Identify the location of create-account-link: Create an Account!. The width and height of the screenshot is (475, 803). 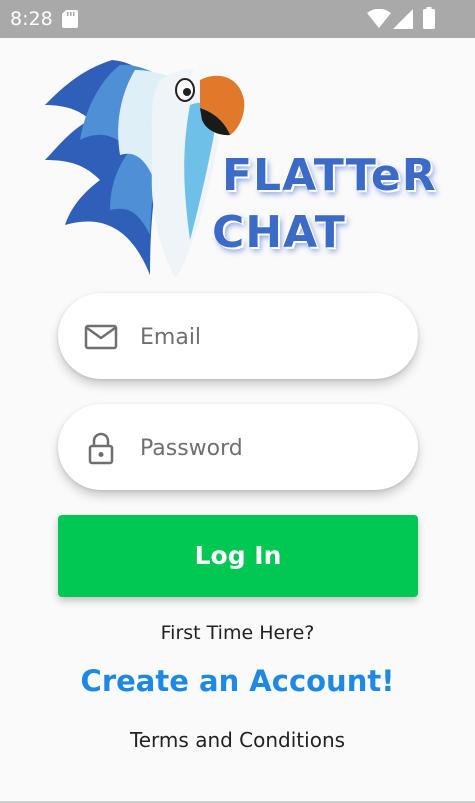
(237, 681).